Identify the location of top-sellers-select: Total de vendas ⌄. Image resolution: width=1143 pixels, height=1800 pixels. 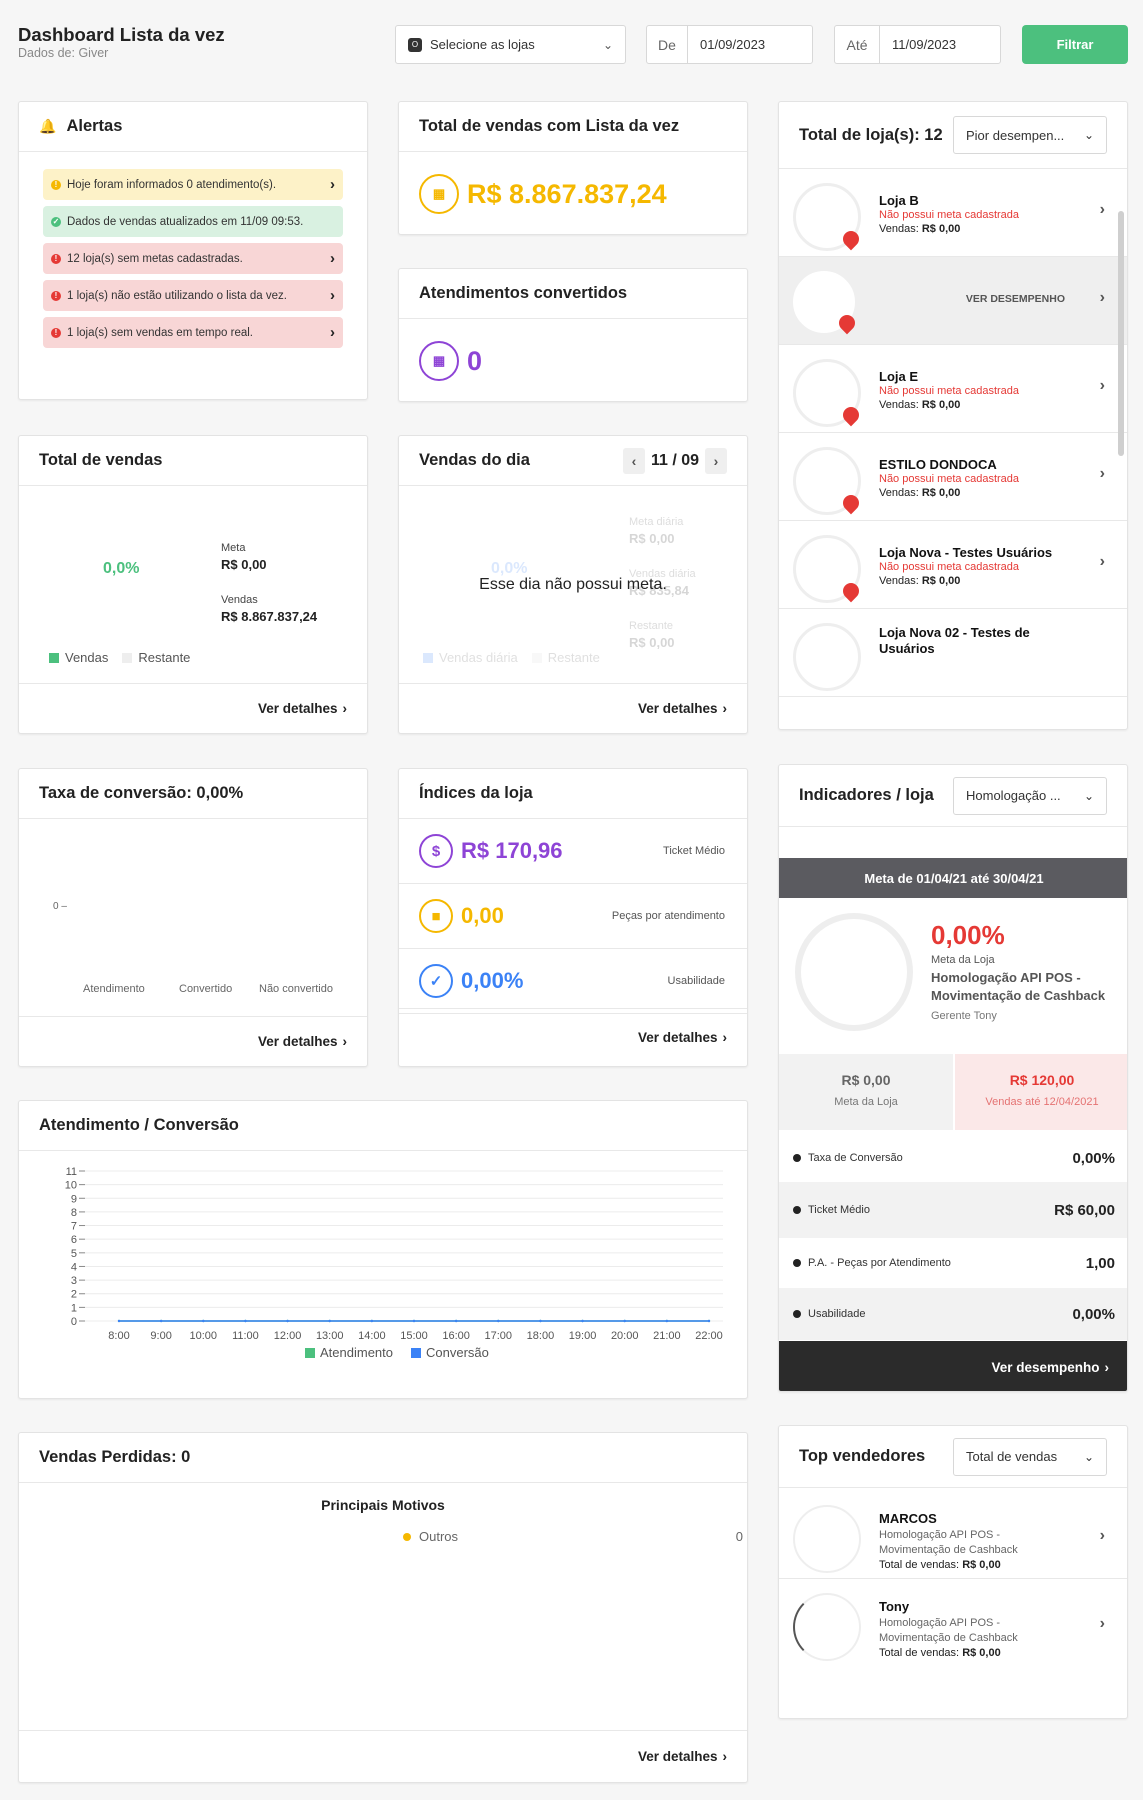
(1030, 1456).